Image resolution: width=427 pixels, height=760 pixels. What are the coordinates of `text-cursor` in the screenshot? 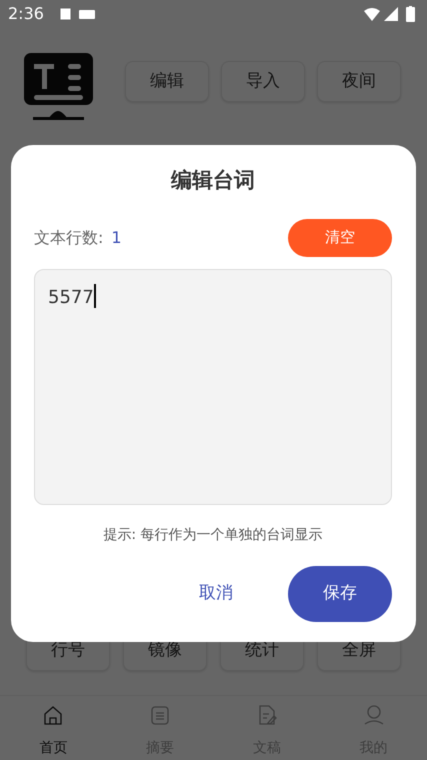 It's located at (95, 296).